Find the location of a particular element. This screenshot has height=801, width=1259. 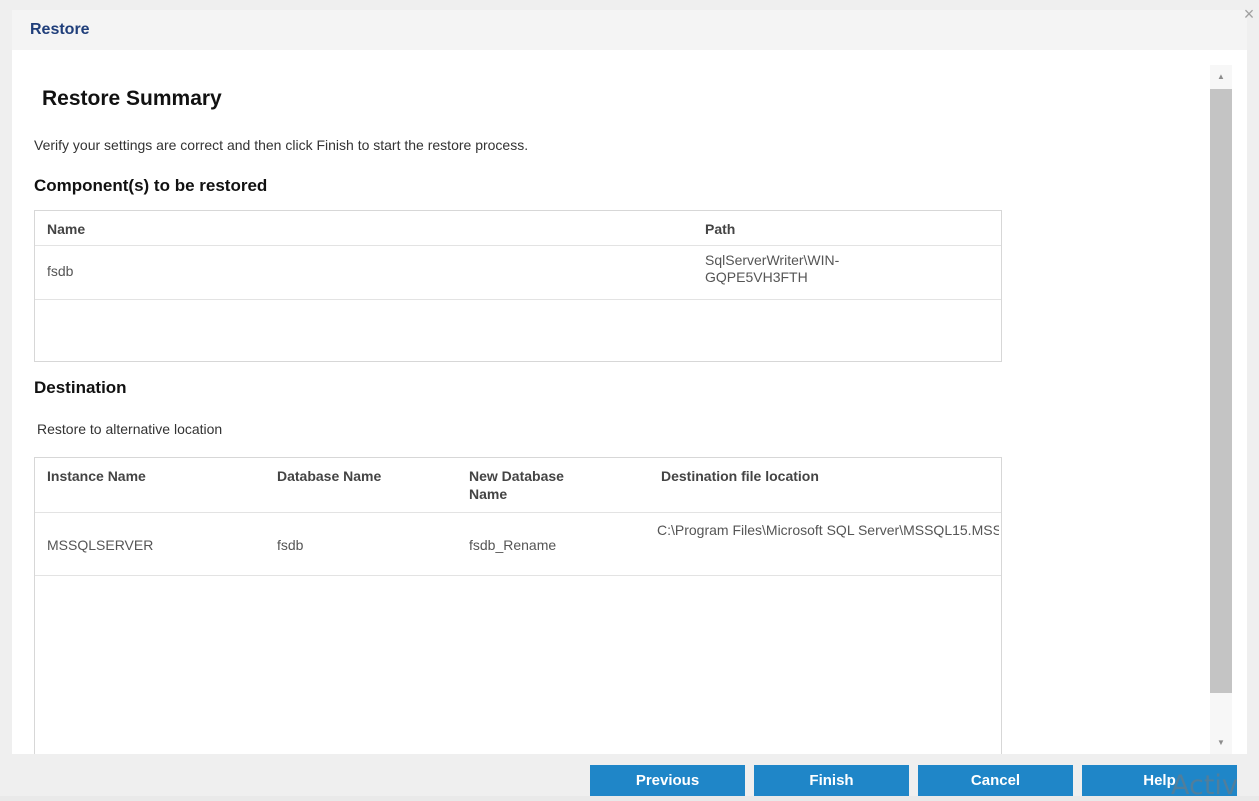

previous-button: Previous is located at coordinates (667, 780).